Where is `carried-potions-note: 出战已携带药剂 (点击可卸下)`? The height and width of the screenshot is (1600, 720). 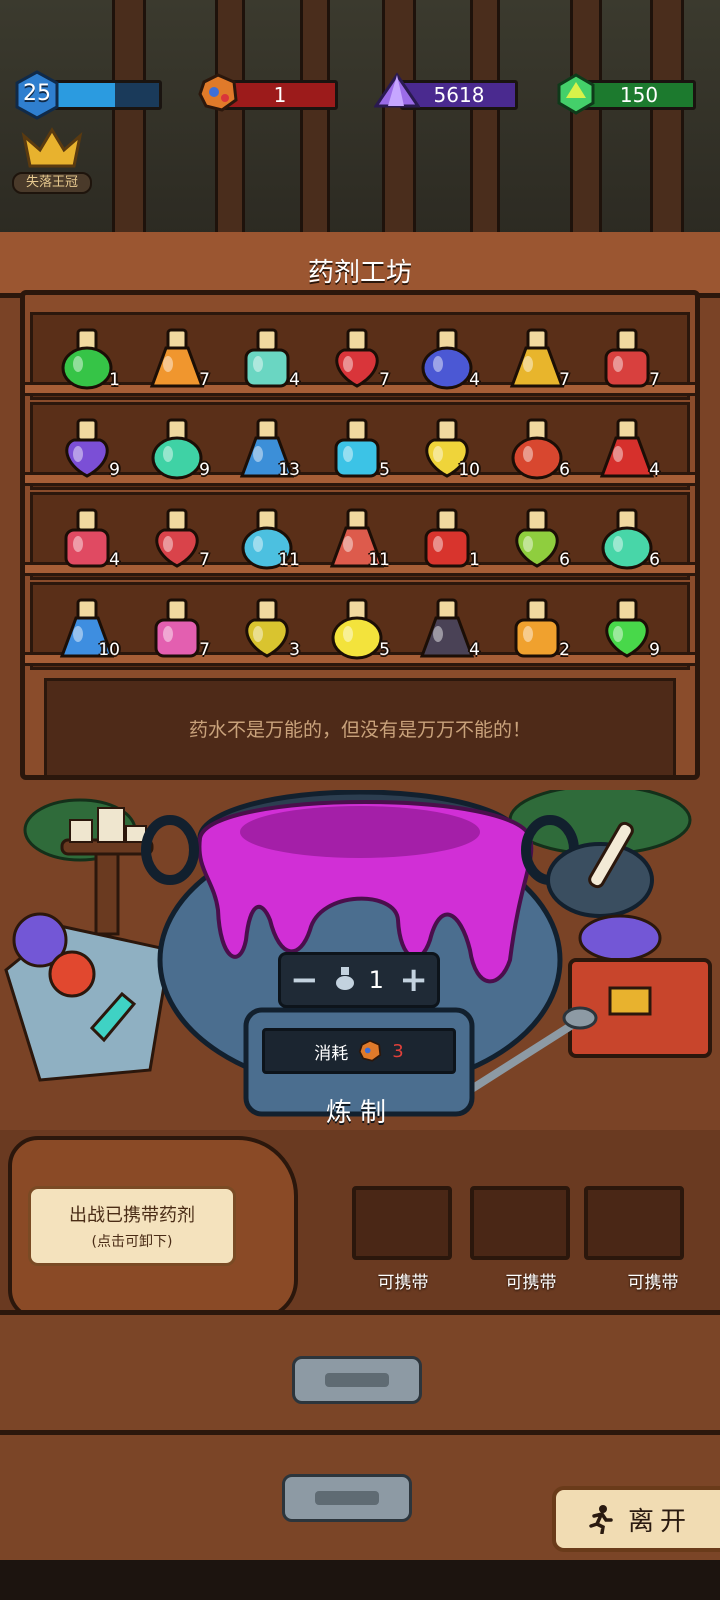 carried-potions-note: 出战已携带药剂 (点击可卸下) is located at coordinates (132, 1226).